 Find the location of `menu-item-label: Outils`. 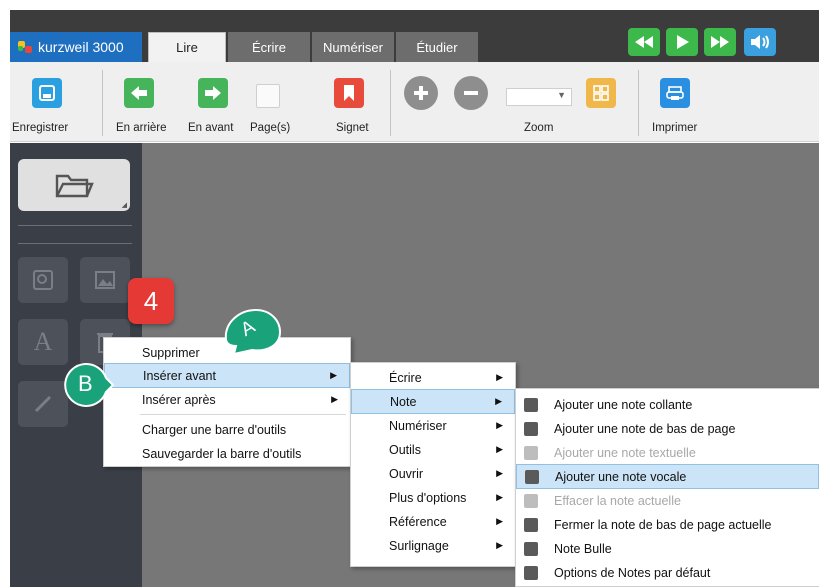

menu-item-label: Outils is located at coordinates (405, 449).